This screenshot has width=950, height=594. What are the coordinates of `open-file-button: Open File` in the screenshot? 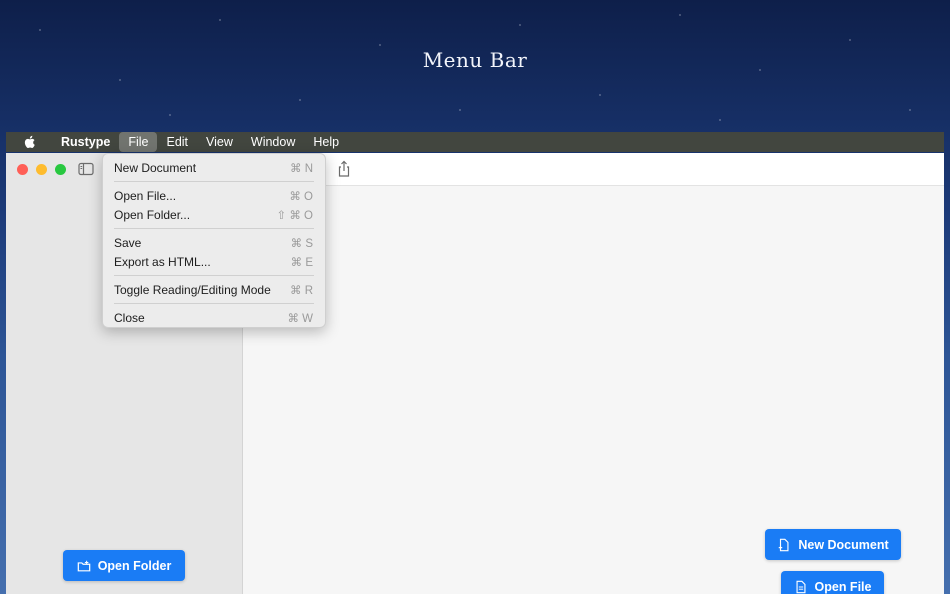 It's located at (832, 582).